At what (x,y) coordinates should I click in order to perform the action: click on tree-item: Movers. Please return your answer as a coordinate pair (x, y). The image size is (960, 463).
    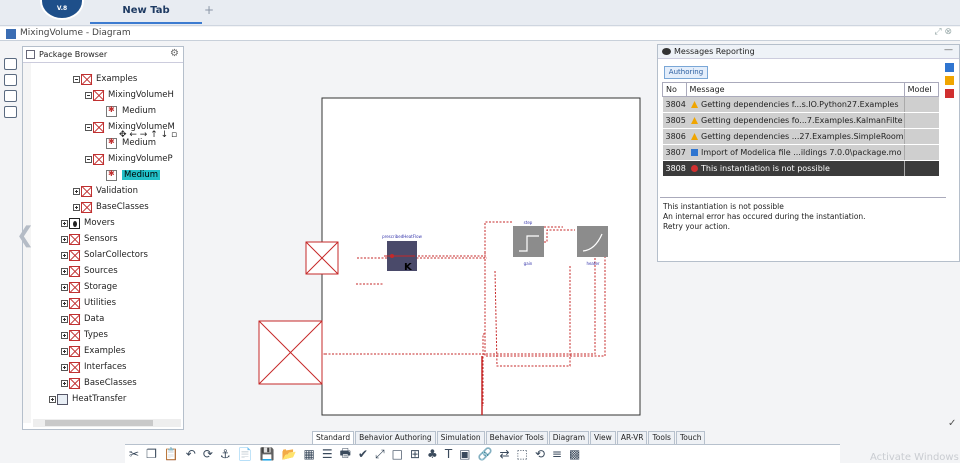
    Looking at the image, I should click on (88, 223).